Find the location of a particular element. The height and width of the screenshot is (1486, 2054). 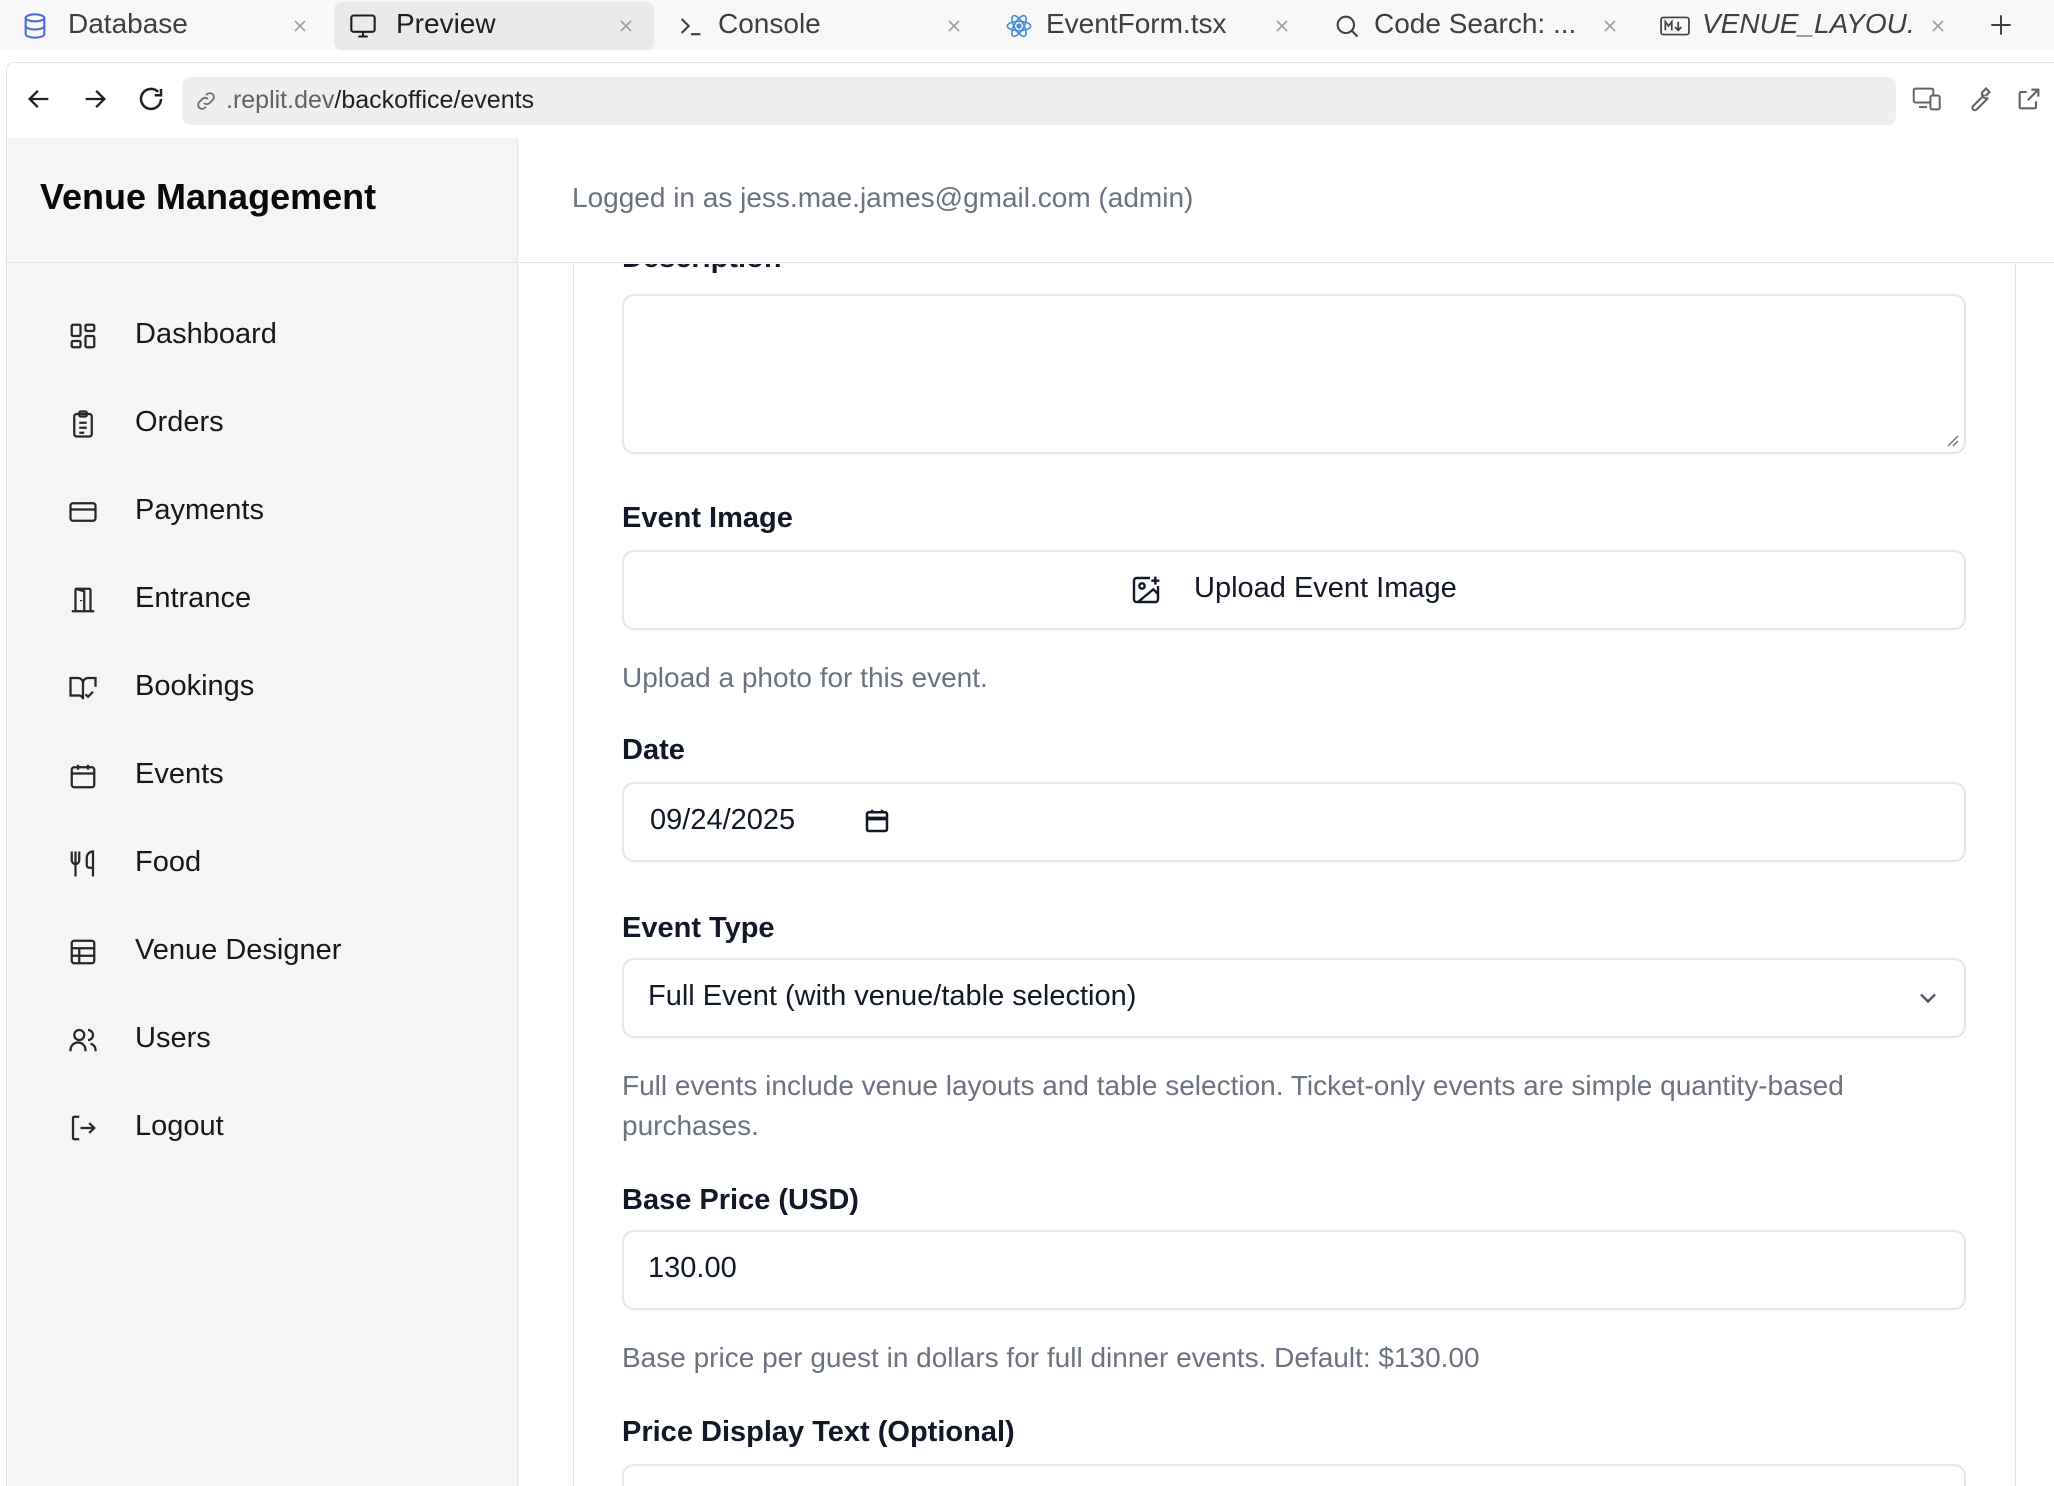

door-icon is located at coordinates (83, 600).